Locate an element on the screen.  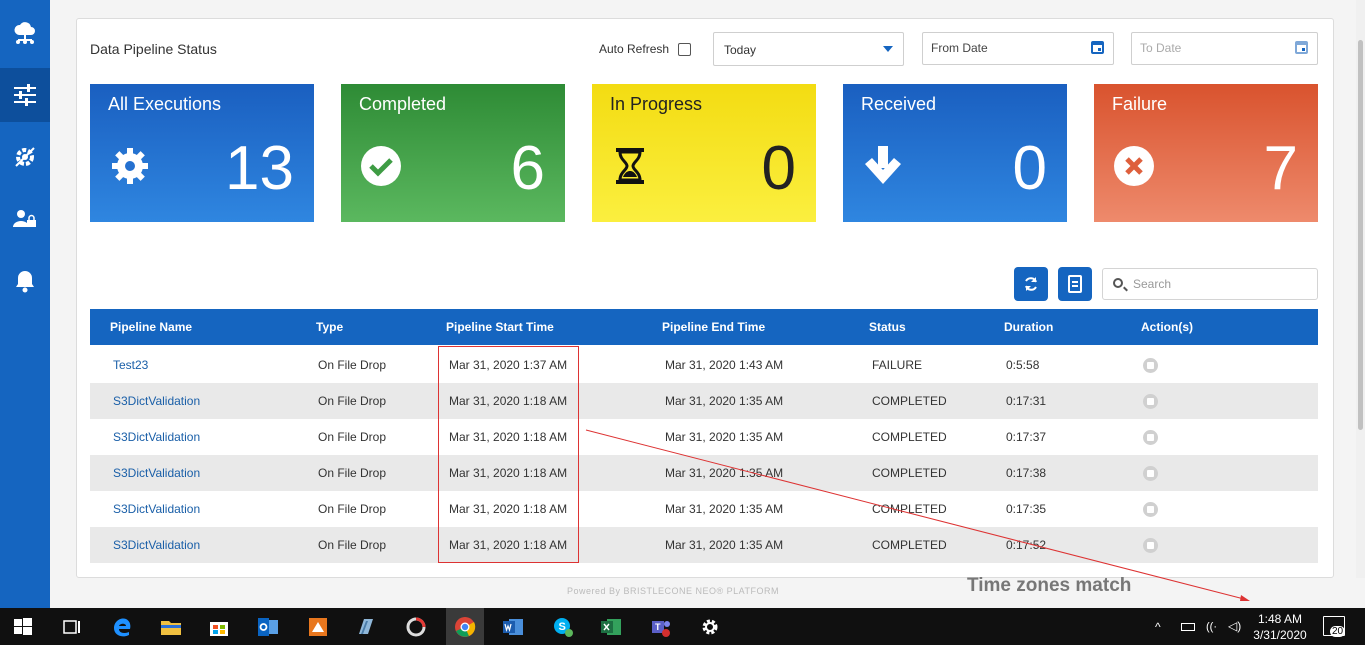
powered-by-footer: Powered By BRISTLECONE NEO® PLATFORM is located at coordinates (673, 591).